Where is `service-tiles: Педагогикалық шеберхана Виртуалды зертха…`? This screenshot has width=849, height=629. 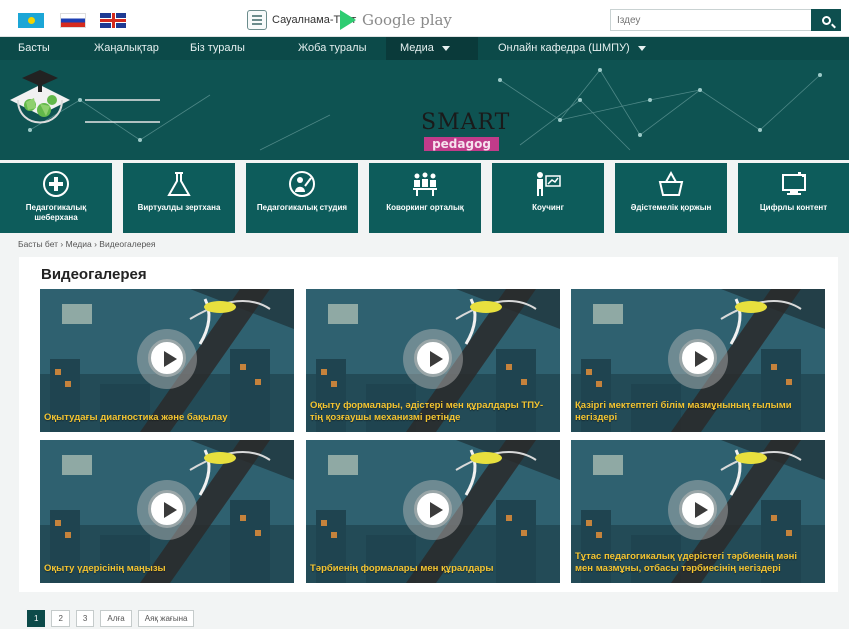
service-tiles: Педагогикалық шеберхана Виртуалды зертха… is located at coordinates (424, 198).